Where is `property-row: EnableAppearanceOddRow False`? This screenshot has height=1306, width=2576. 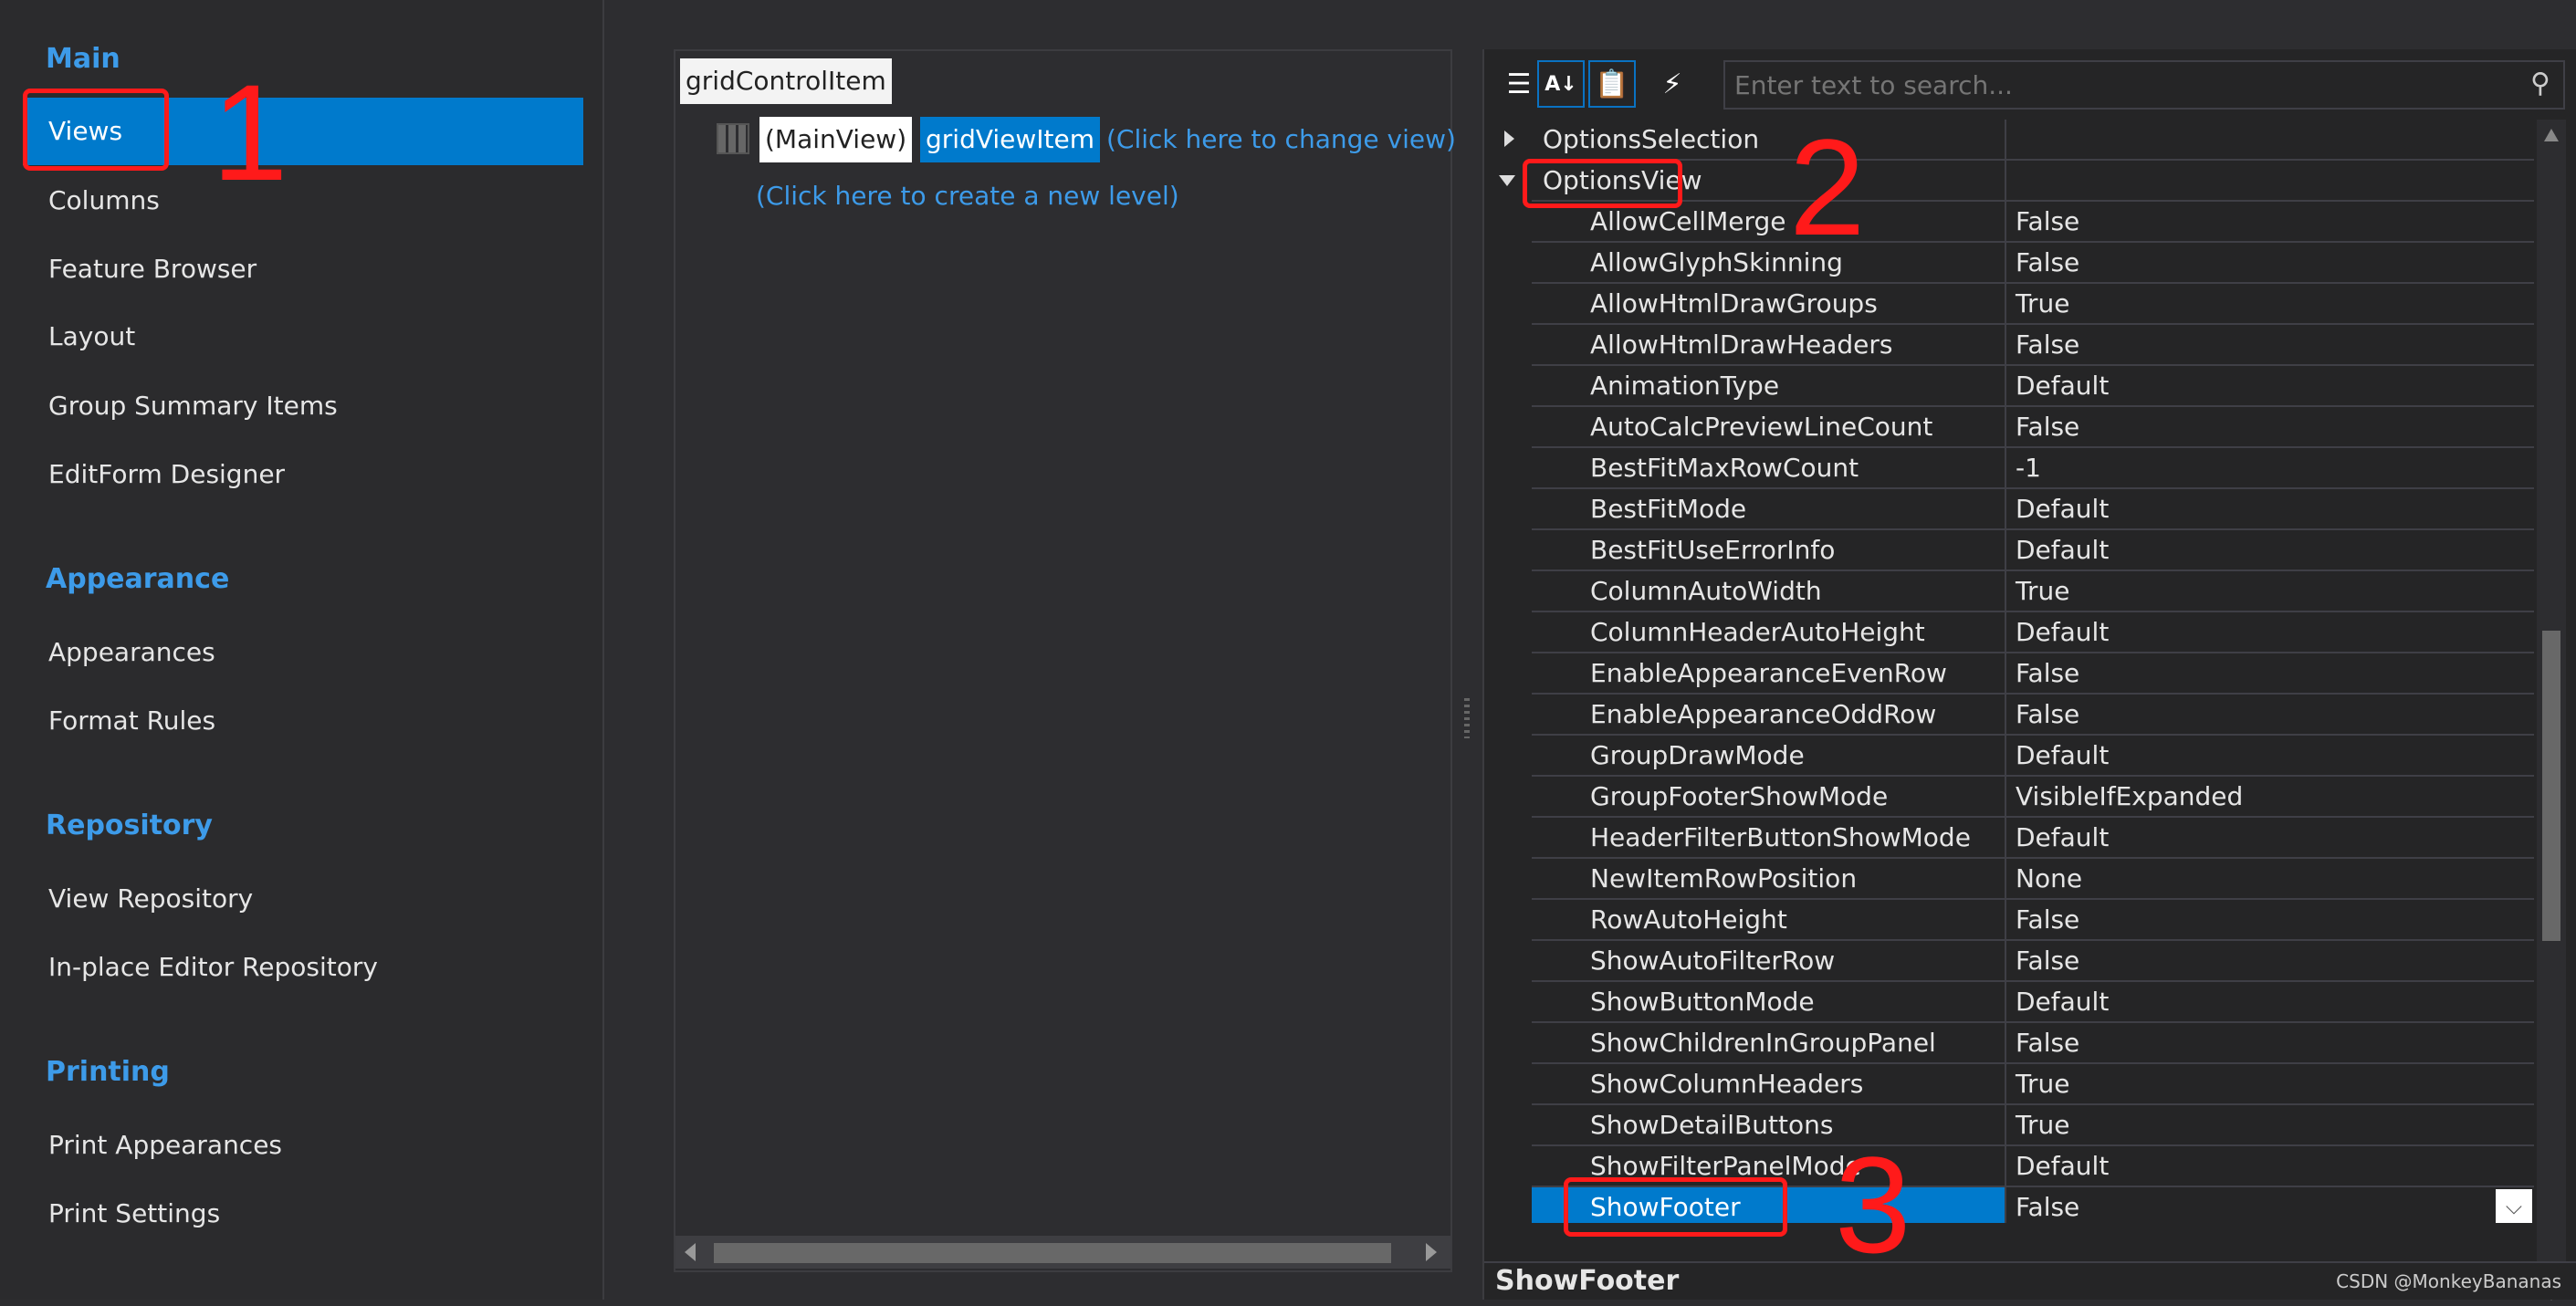
property-row: EnableAppearanceOddRow False is located at coordinates (2033, 715).